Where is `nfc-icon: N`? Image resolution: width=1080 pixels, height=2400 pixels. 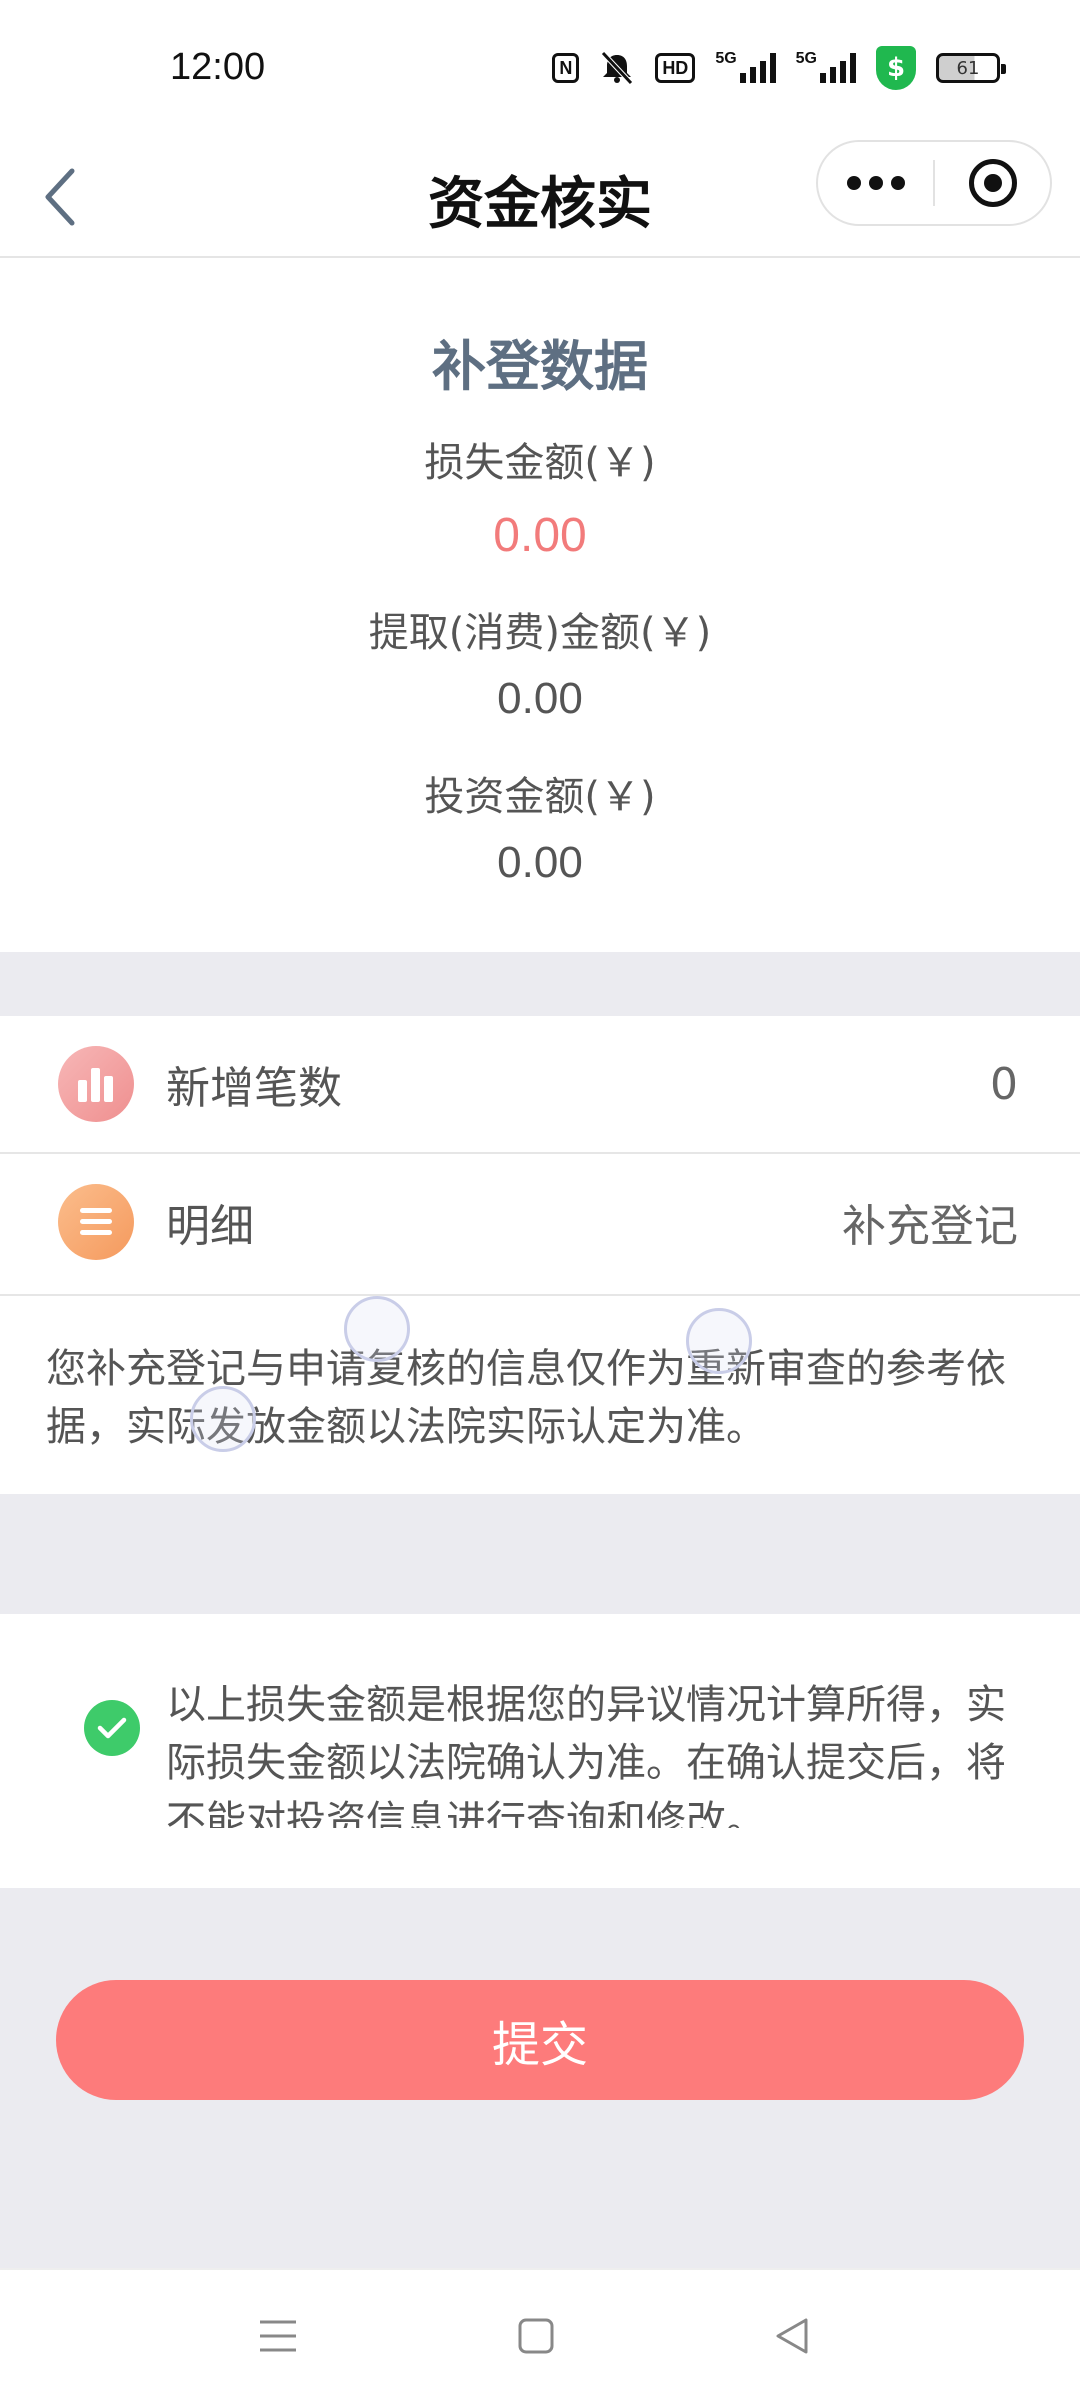 nfc-icon: N is located at coordinates (566, 68).